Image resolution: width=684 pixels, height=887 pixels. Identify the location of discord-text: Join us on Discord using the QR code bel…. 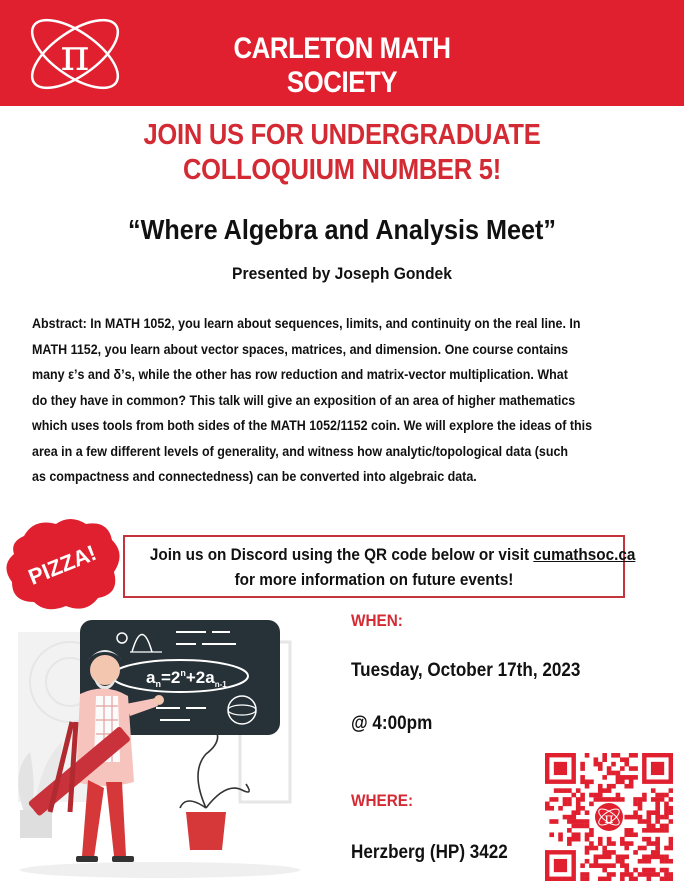
(341, 554).